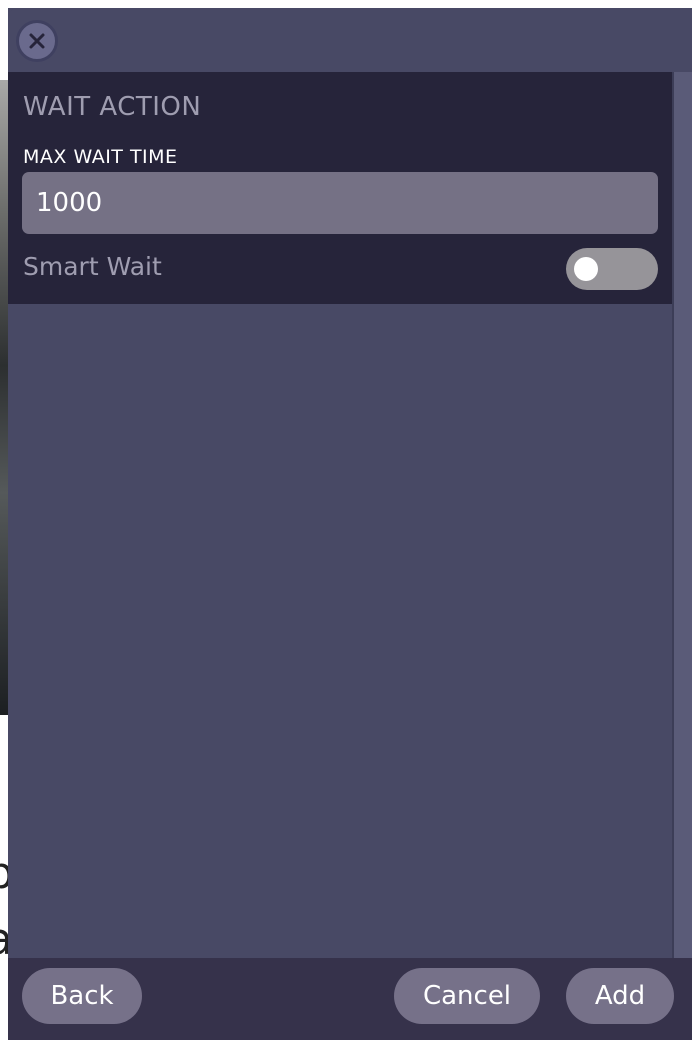 This screenshot has width=692, height=1040. I want to click on dialog-footer: Back Cancel Add, so click(350, 999).